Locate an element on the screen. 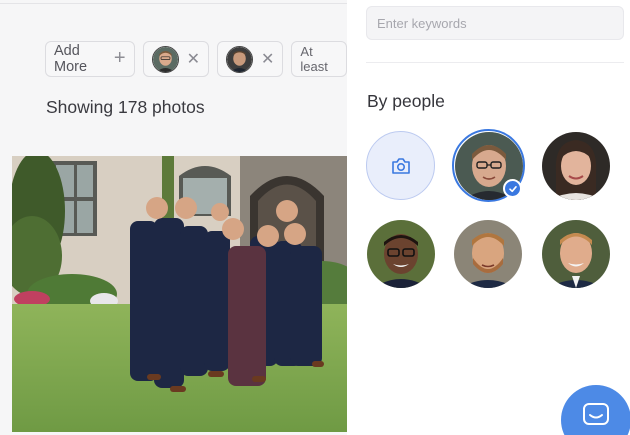  by-people-heading: By people is located at coordinates (406, 101).